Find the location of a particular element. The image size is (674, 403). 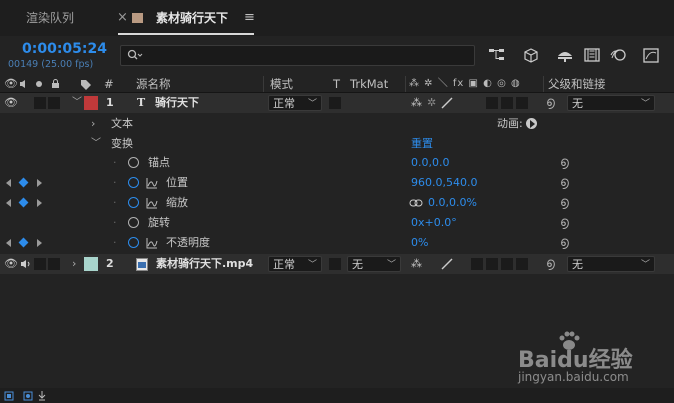

tab-composition: 素材骑行天下 is located at coordinates (192, 18).